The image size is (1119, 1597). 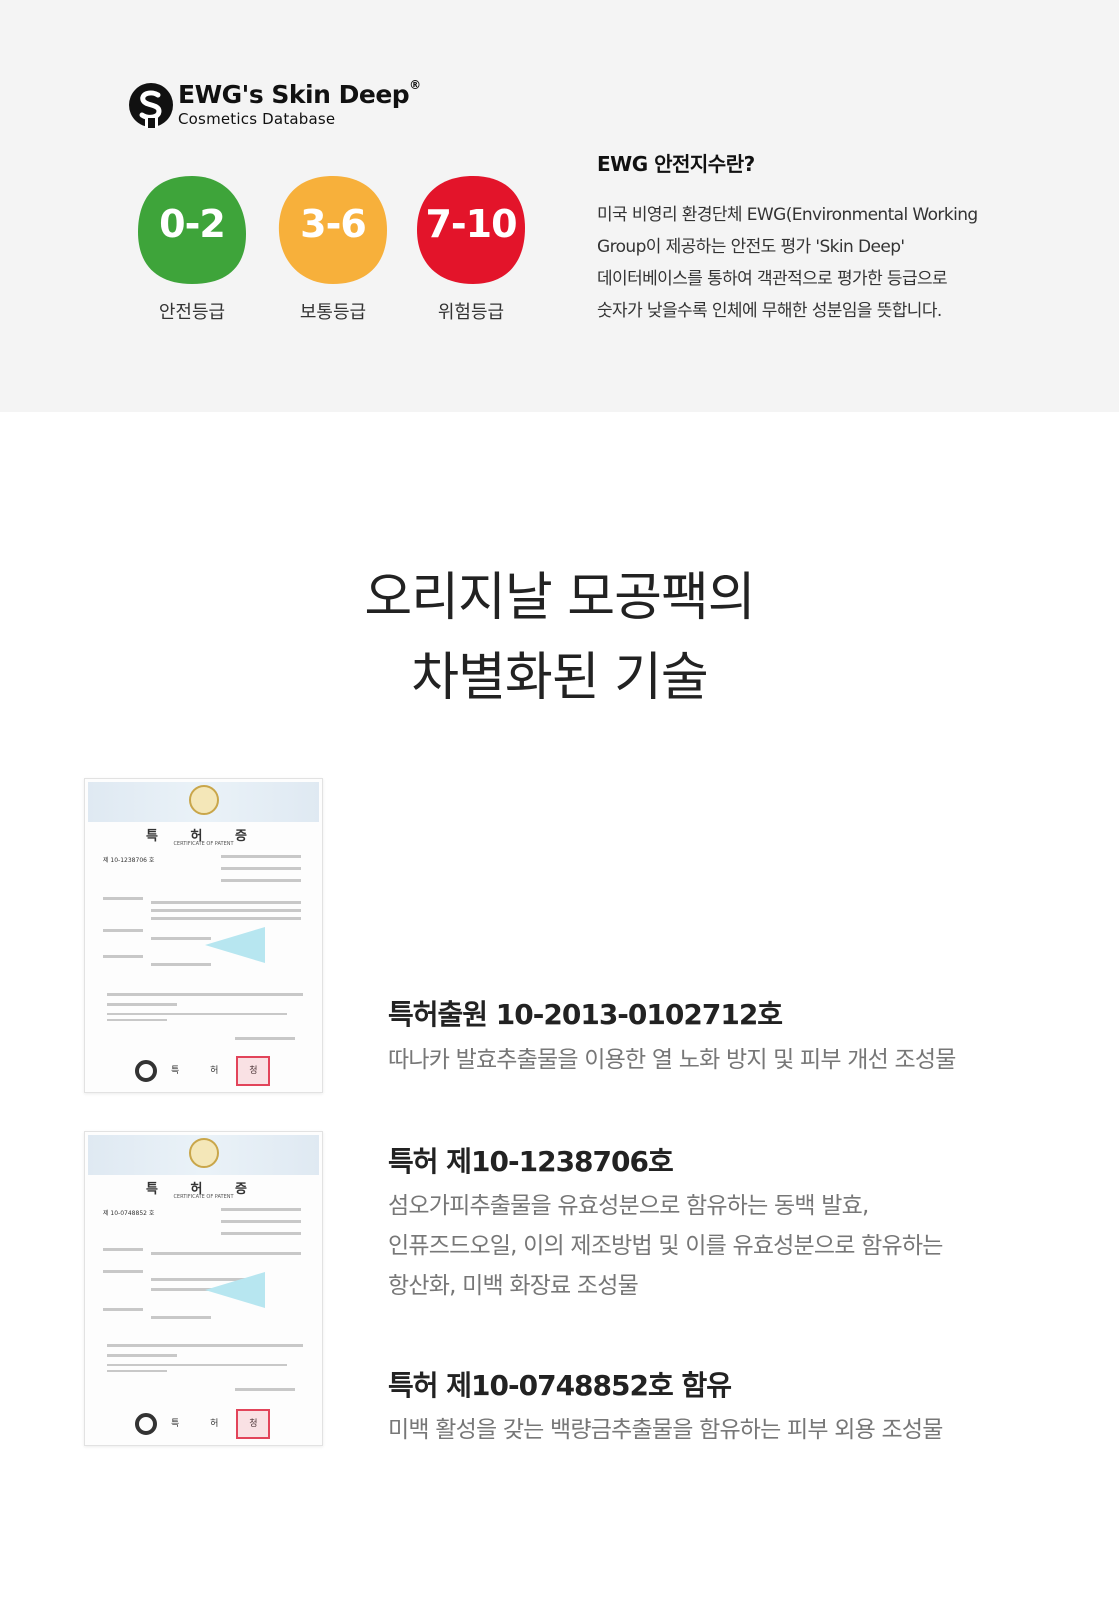 I want to click on patent-desc-line: 미백 활성을 갖는 백량금추출물을 함유하는 피부 외용 조성물, so click(x=665, y=1430).